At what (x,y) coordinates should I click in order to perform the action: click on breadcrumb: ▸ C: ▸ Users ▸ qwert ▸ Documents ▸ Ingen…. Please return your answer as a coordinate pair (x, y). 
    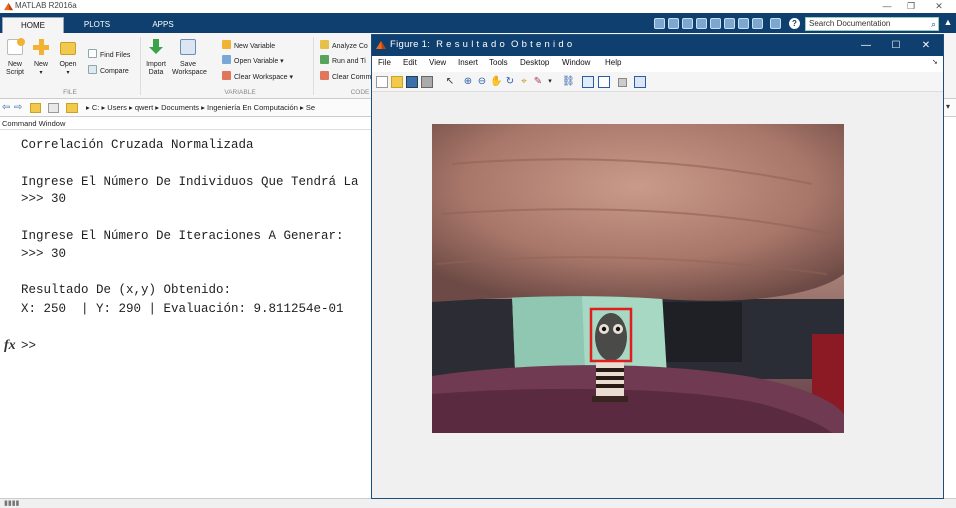
    Looking at the image, I should click on (200, 107).